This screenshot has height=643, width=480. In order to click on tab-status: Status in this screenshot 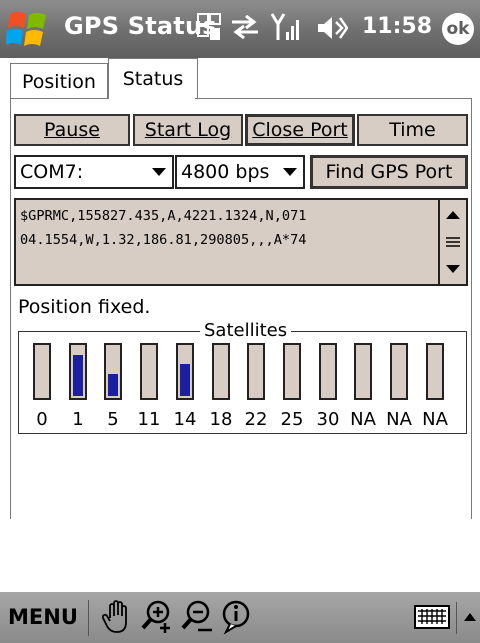, I will do `click(153, 78)`.